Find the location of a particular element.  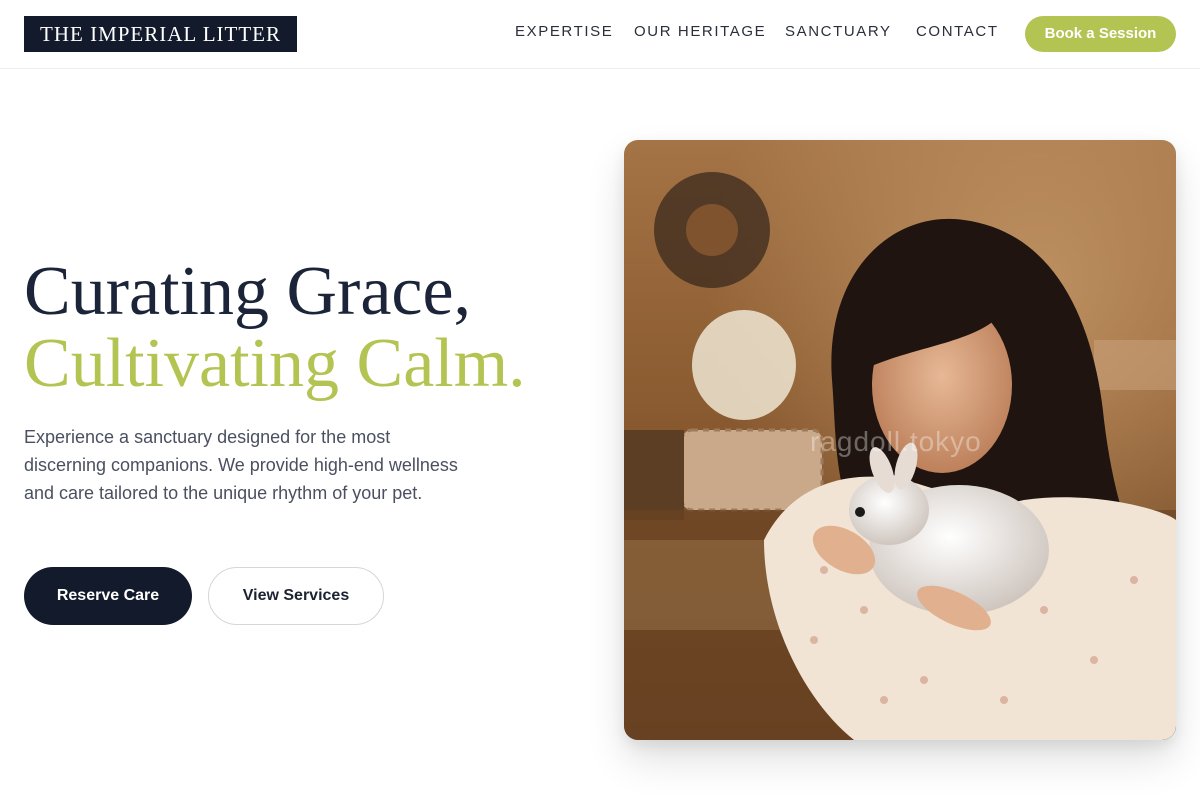

nav-link-our-heritage: OUR HERITAGE is located at coordinates (700, 32).